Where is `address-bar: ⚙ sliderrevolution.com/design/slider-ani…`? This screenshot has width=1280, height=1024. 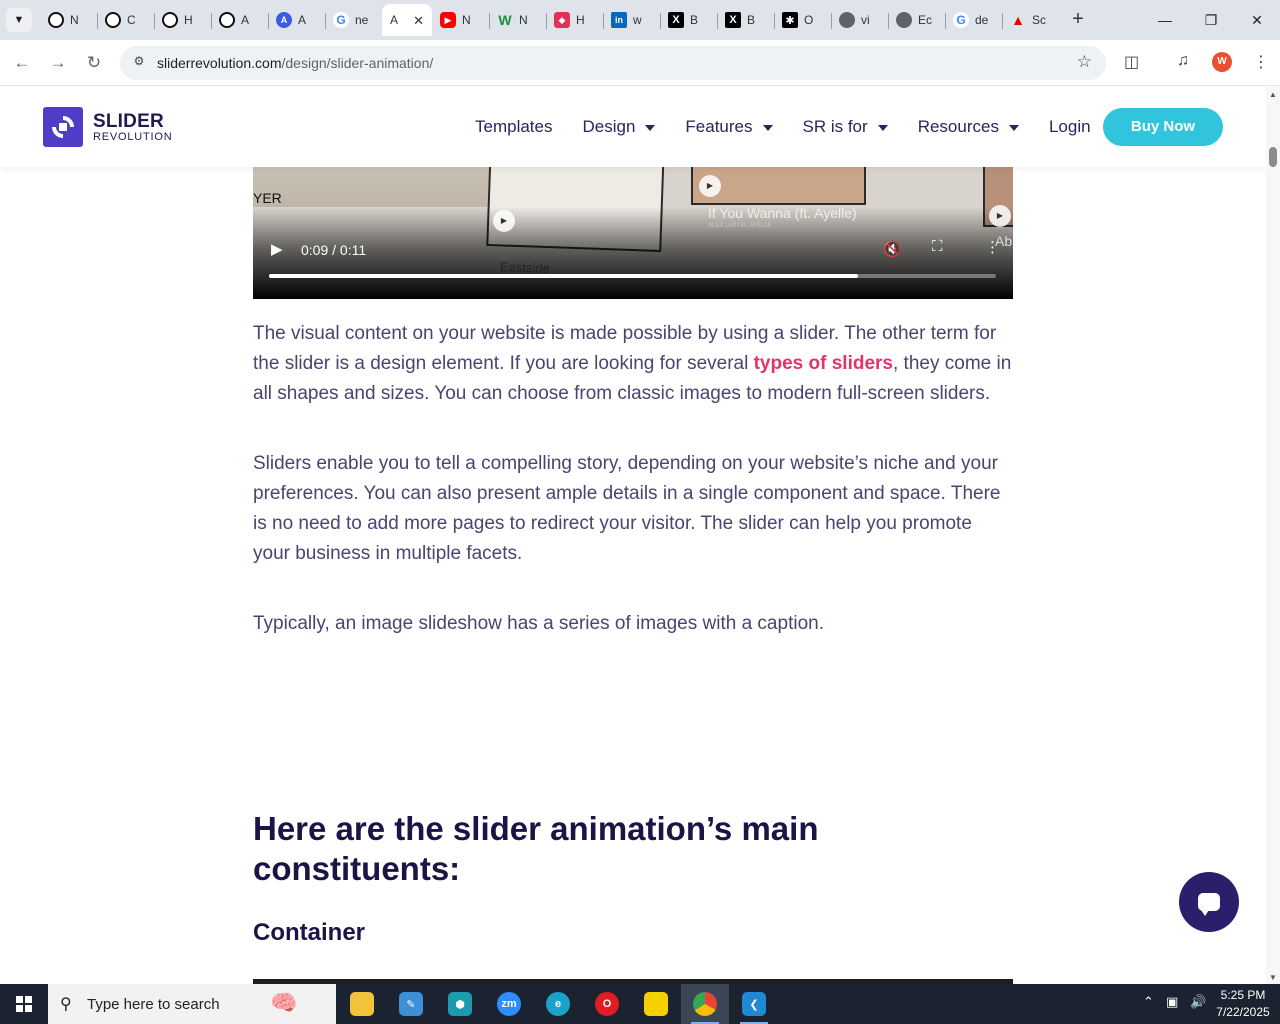
address-bar: ⚙ sliderrevolution.com/design/slider-ani… is located at coordinates (613, 63).